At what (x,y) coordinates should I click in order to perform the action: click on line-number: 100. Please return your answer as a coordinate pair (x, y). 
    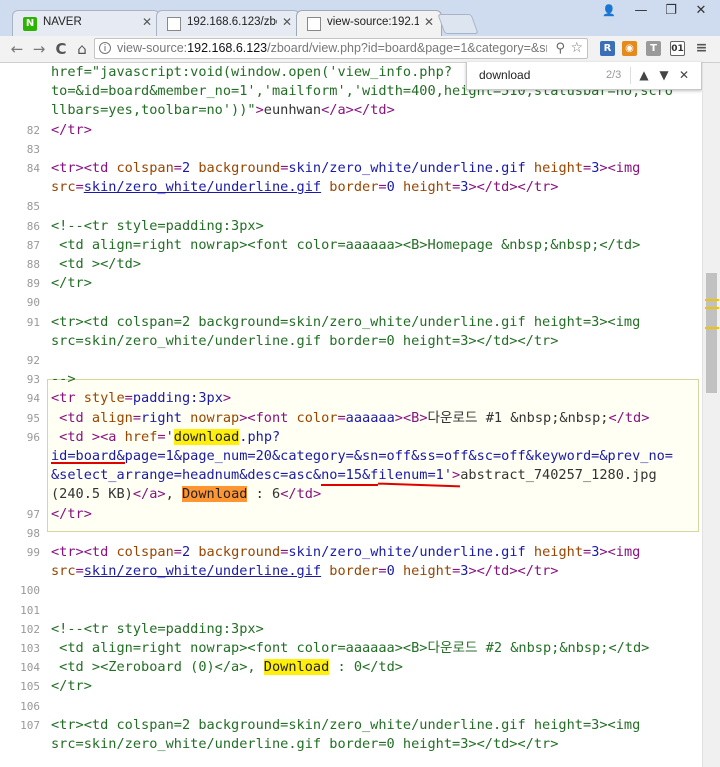
    Looking at the image, I should click on (30, 591).